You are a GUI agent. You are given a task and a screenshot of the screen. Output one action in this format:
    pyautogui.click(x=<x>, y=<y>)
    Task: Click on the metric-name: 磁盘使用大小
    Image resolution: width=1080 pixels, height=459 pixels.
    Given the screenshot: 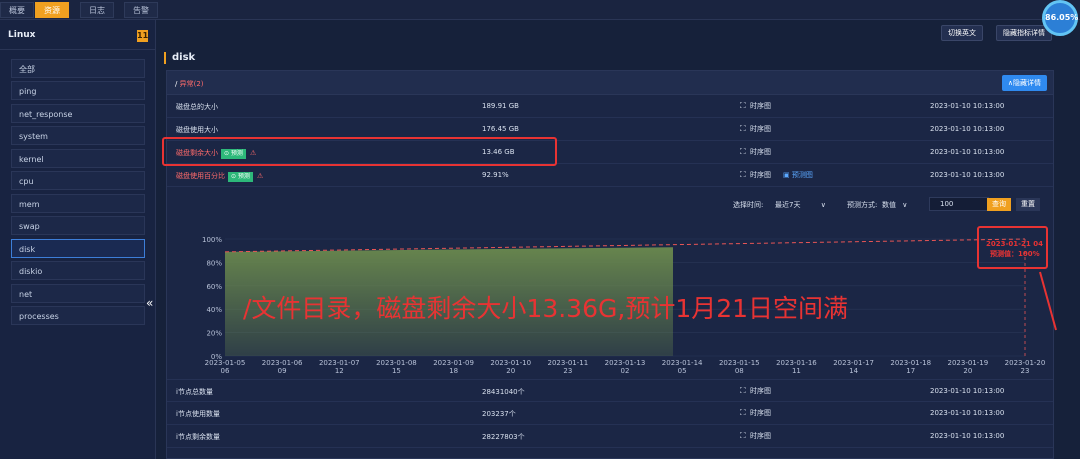 What is the action you would take?
    pyautogui.click(x=197, y=130)
    